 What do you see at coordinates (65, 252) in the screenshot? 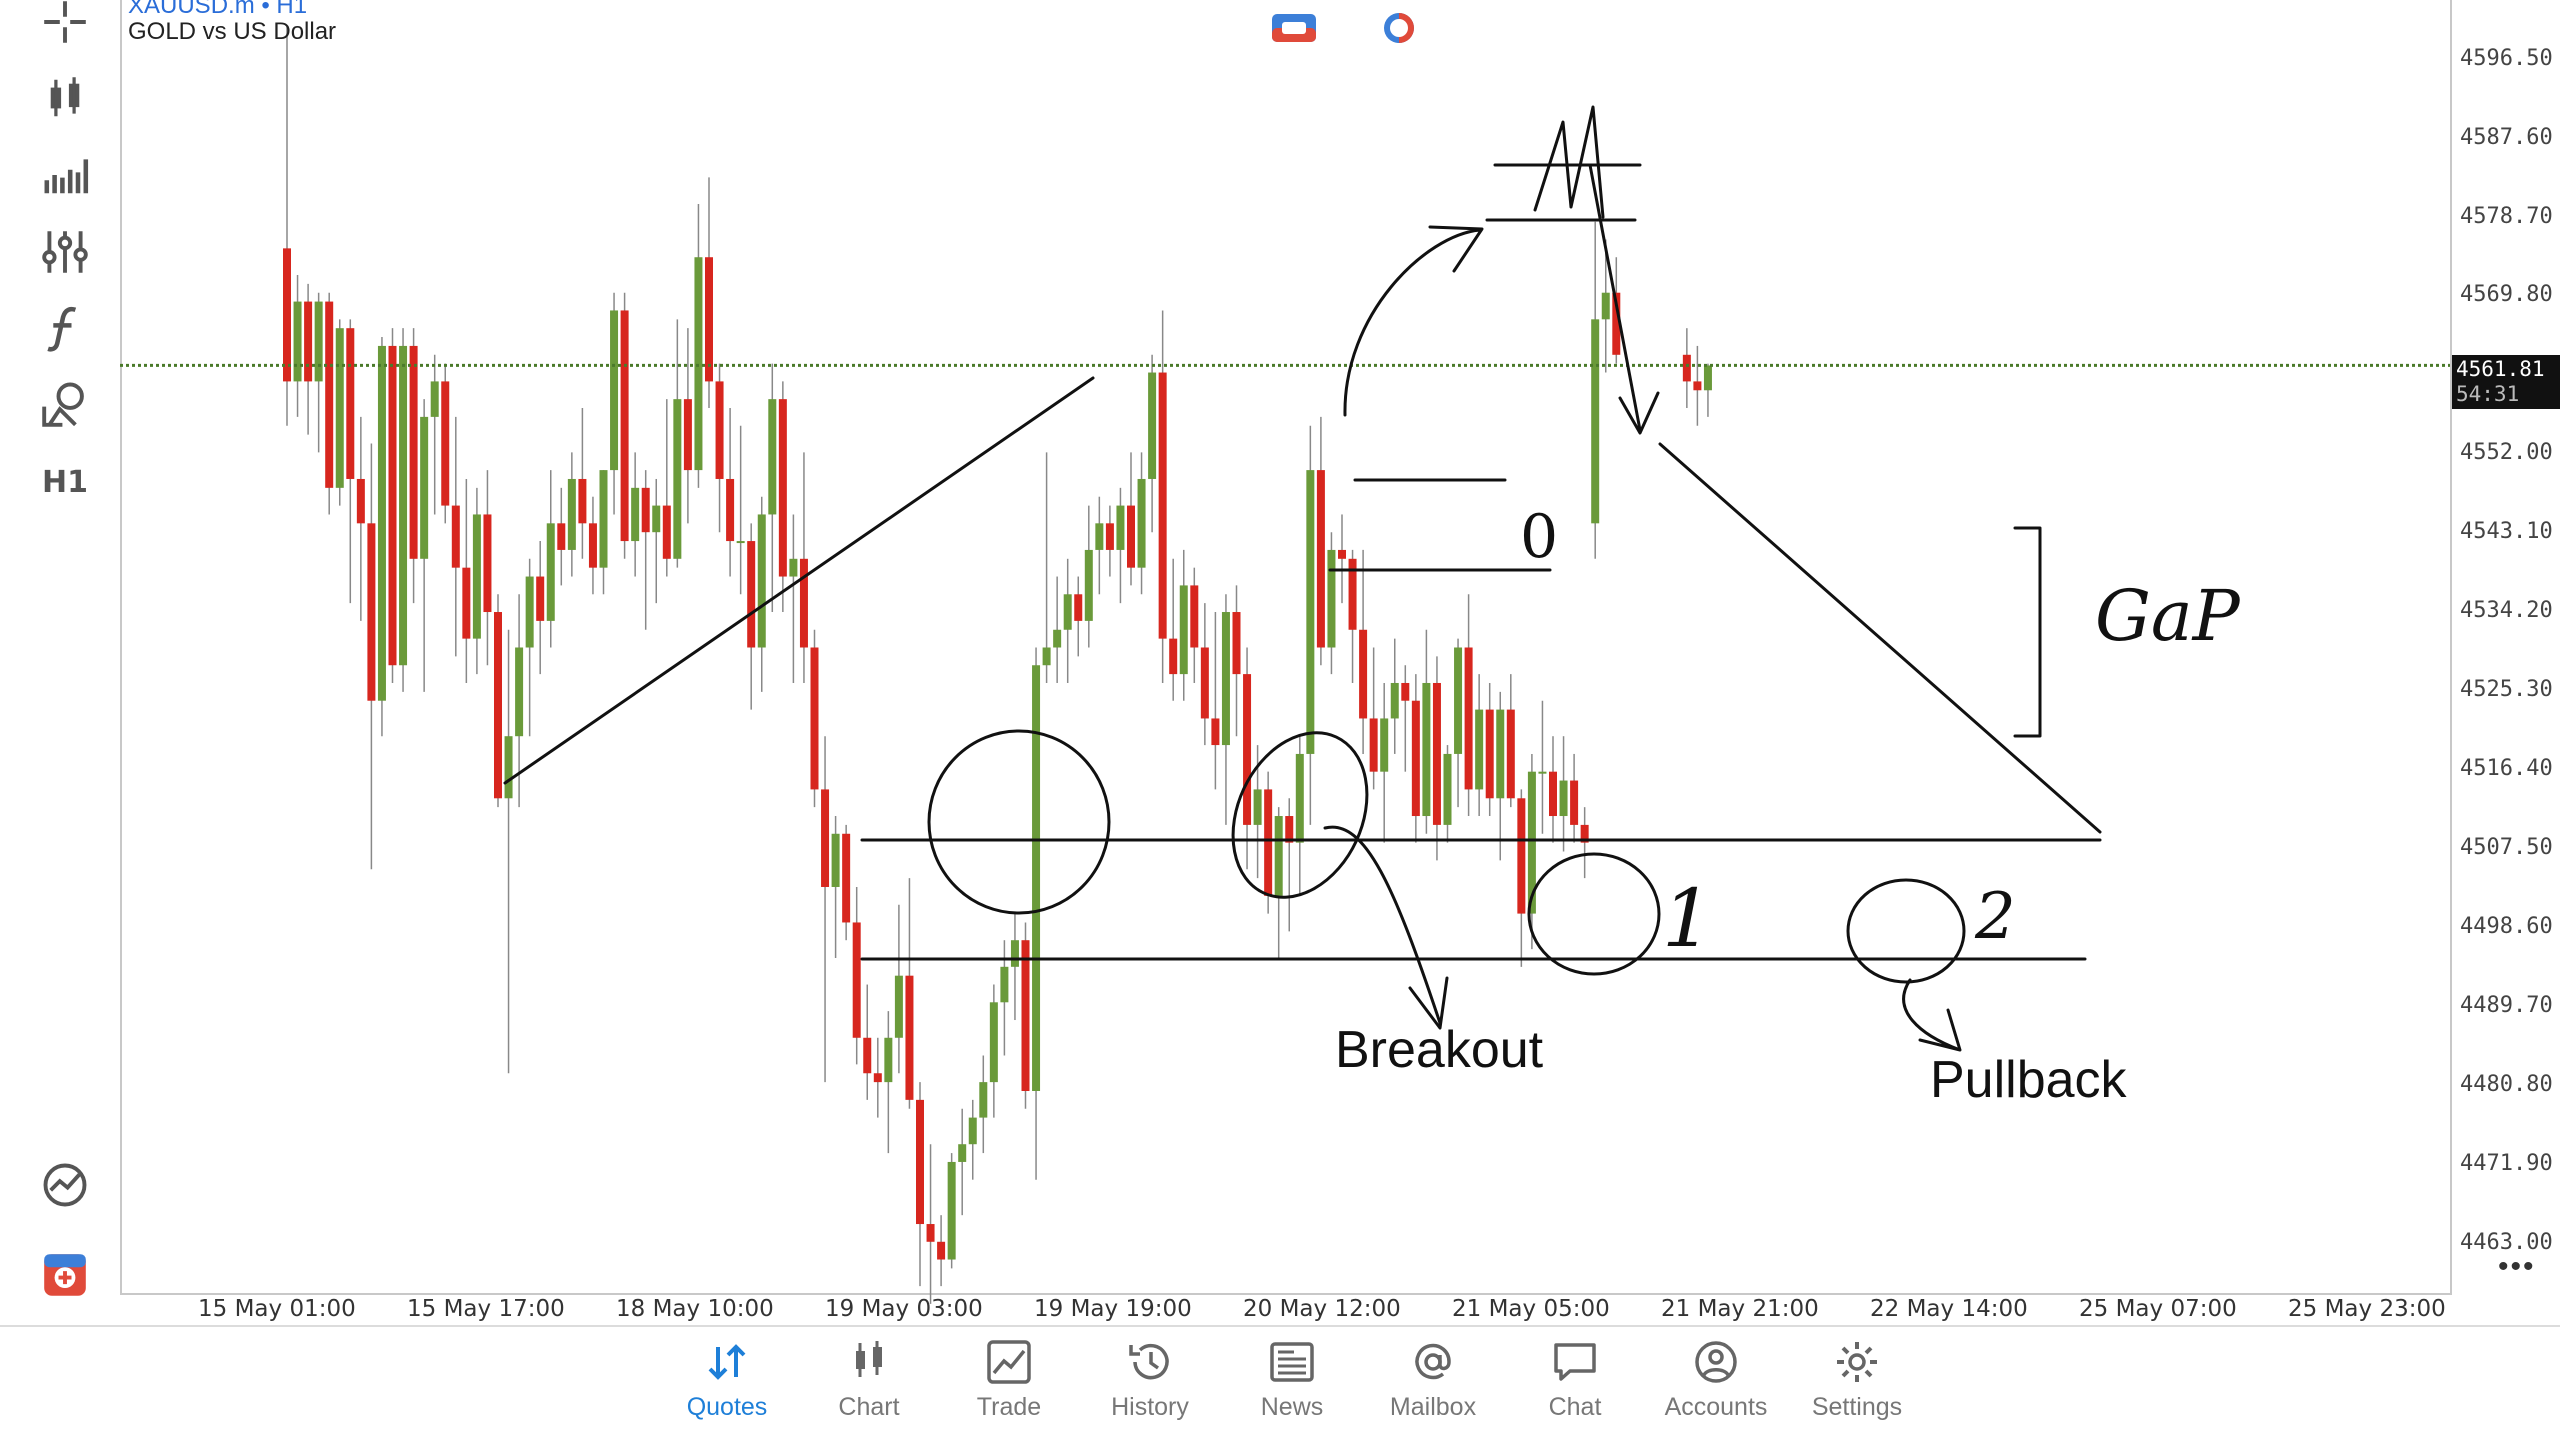
I see `settings-sliders-icon` at bounding box center [65, 252].